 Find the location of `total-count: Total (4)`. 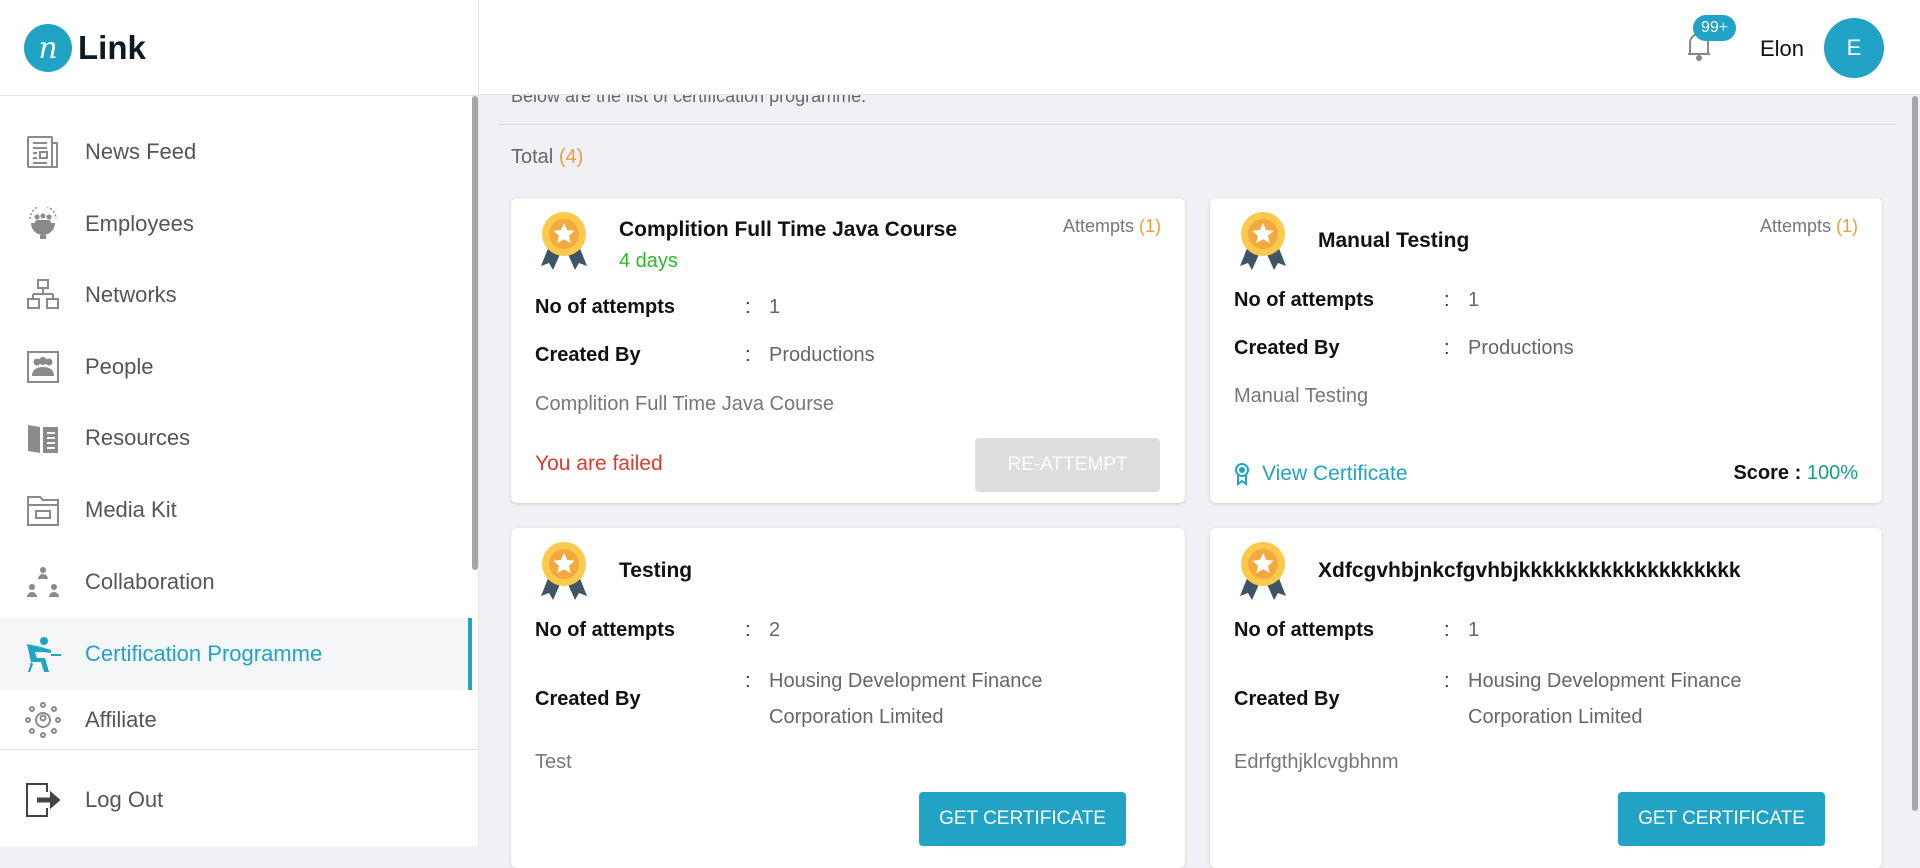

total-count: Total (4) is located at coordinates (547, 157).